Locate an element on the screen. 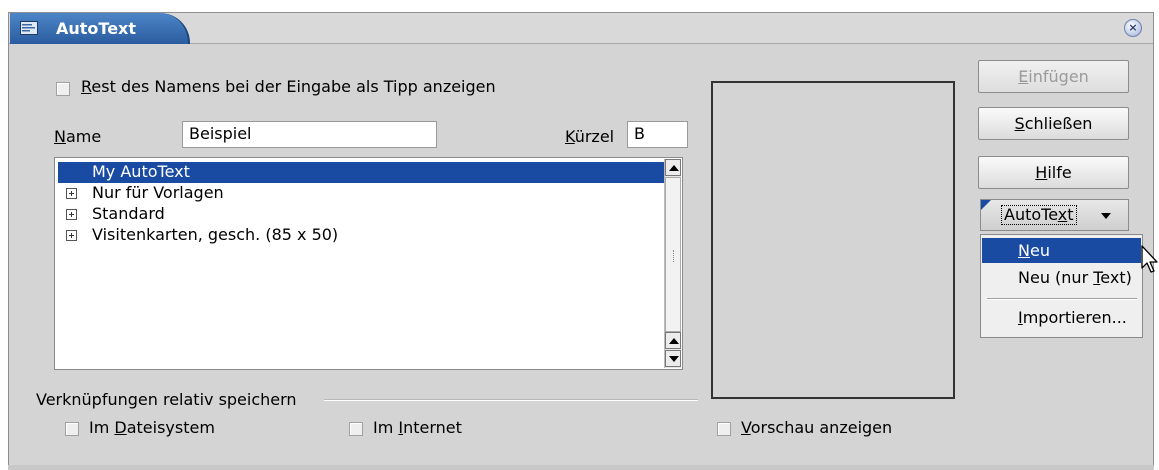 The image size is (1159, 470). shortcut-input: B is located at coordinates (657, 134).